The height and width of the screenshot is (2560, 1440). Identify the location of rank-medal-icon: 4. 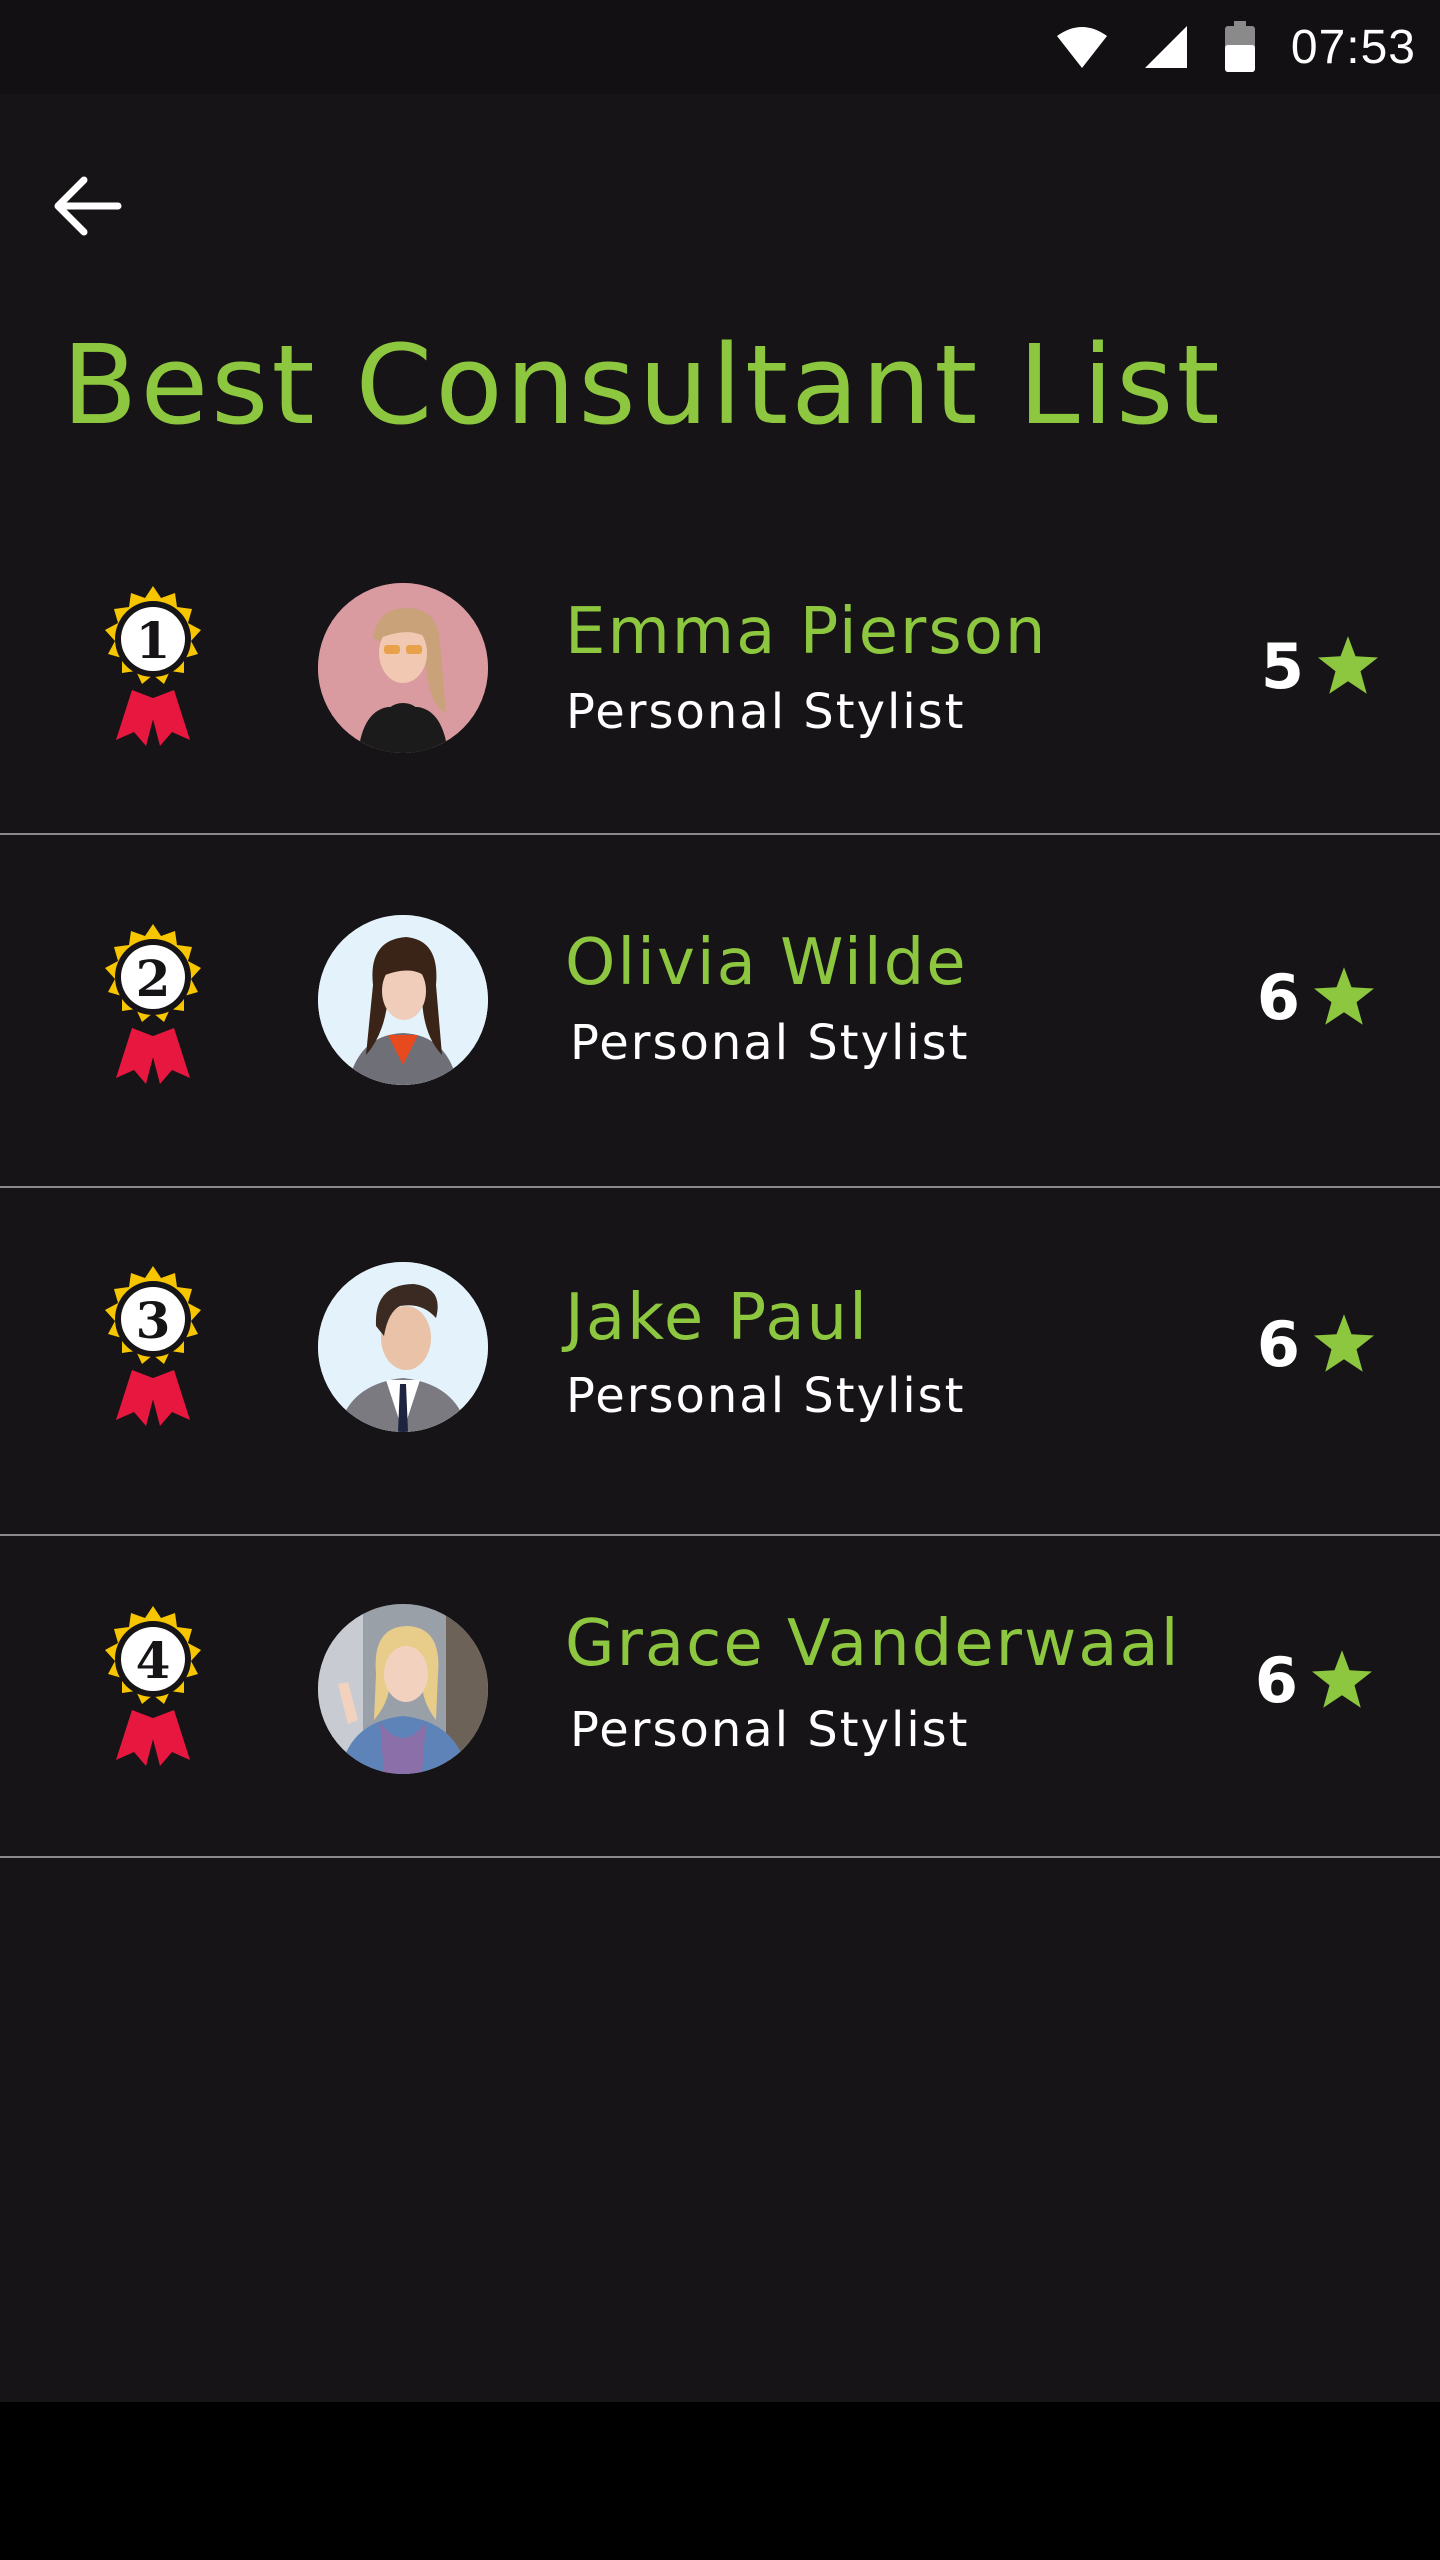
(153, 1687).